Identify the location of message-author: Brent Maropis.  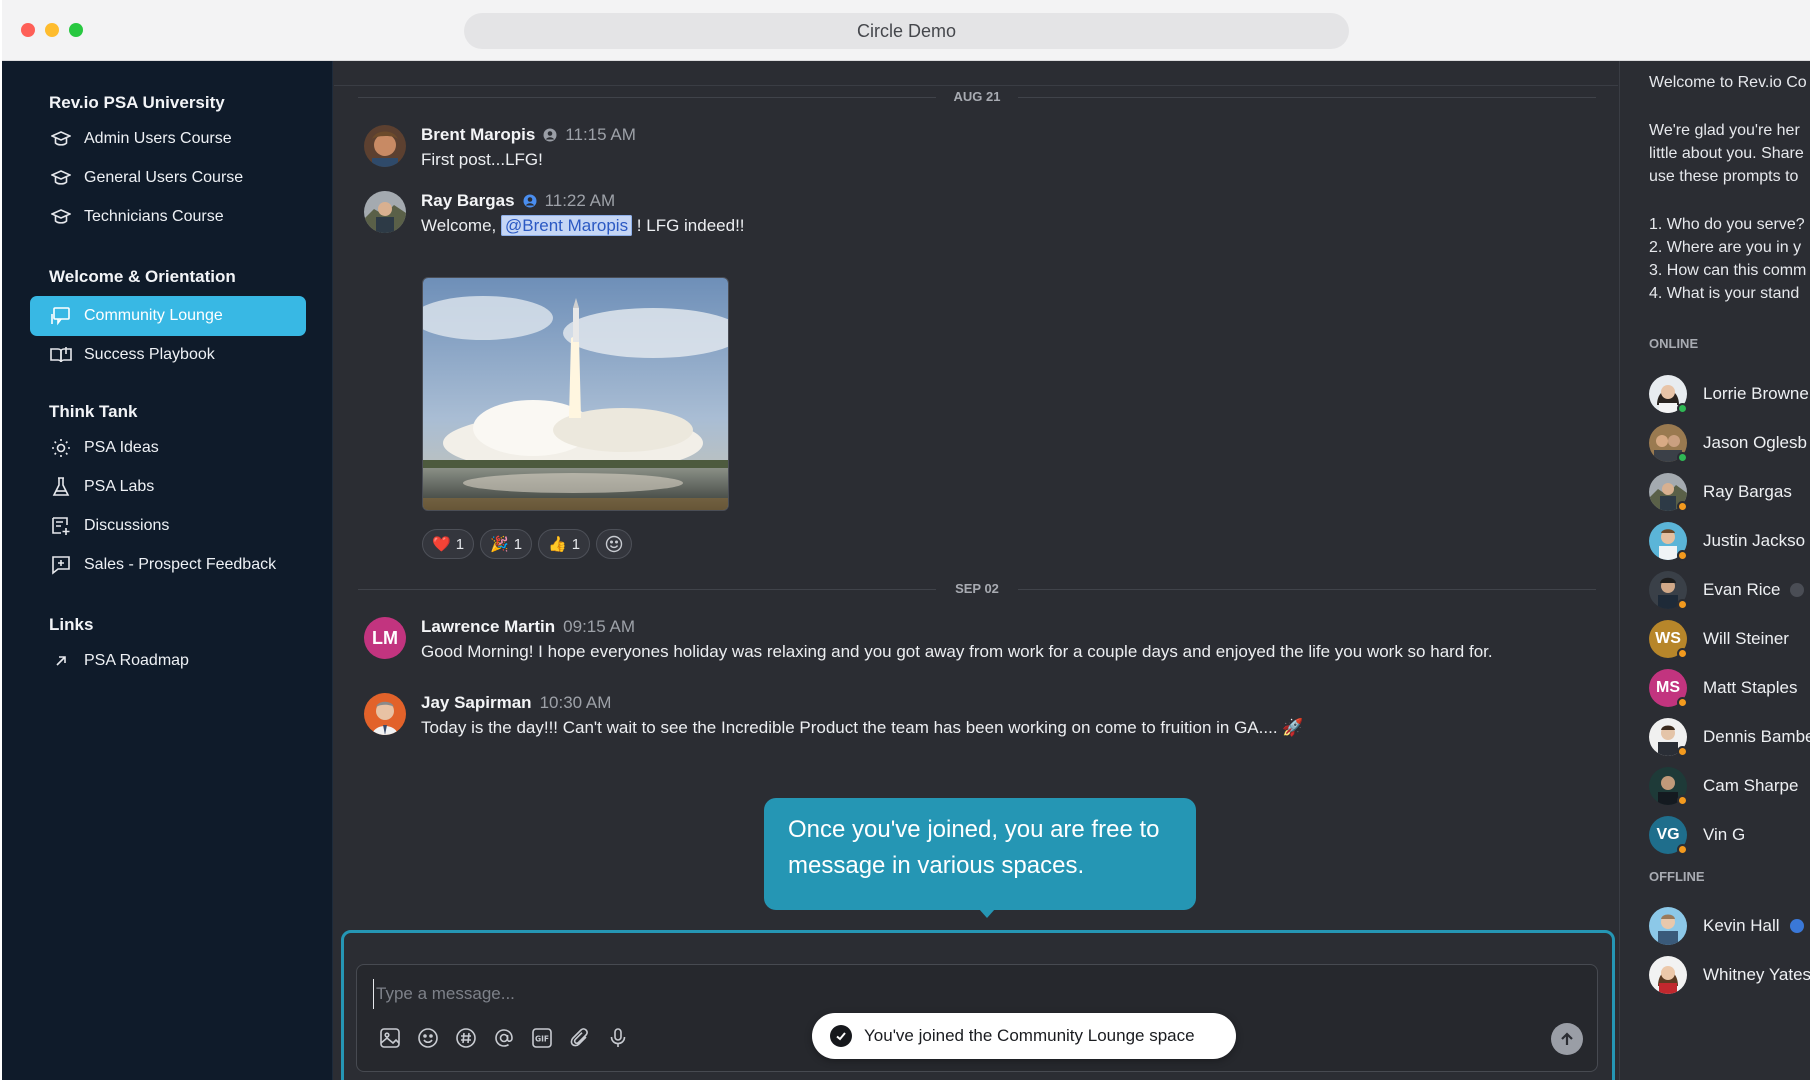
(478, 135).